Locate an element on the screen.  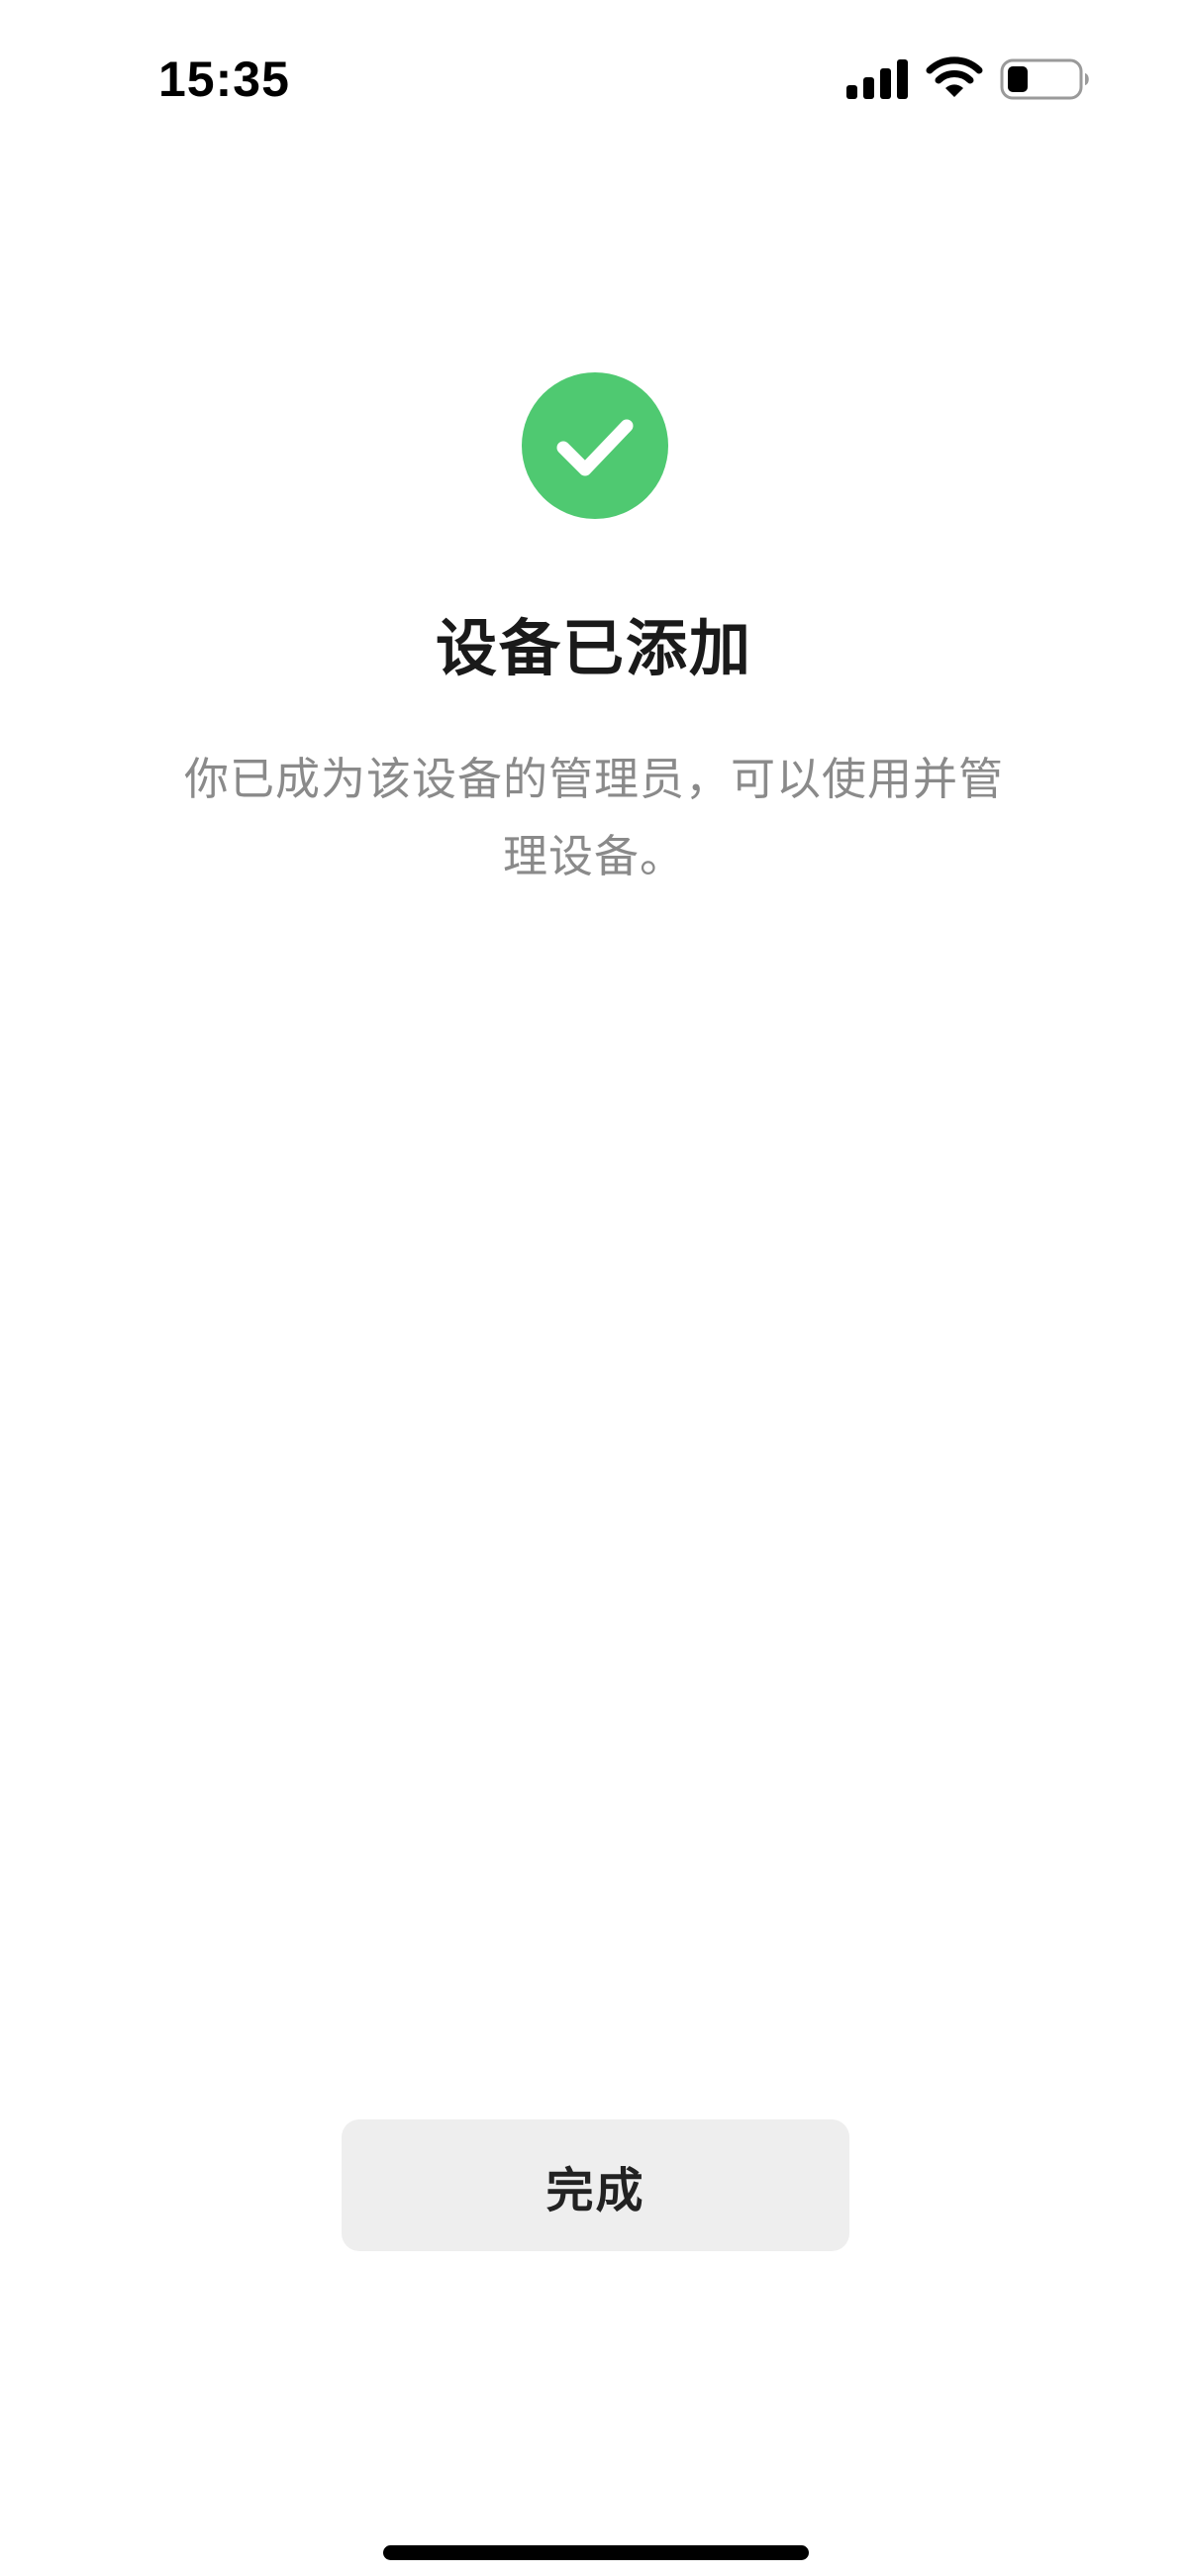
done-button: 完成 is located at coordinates (595, 2185).